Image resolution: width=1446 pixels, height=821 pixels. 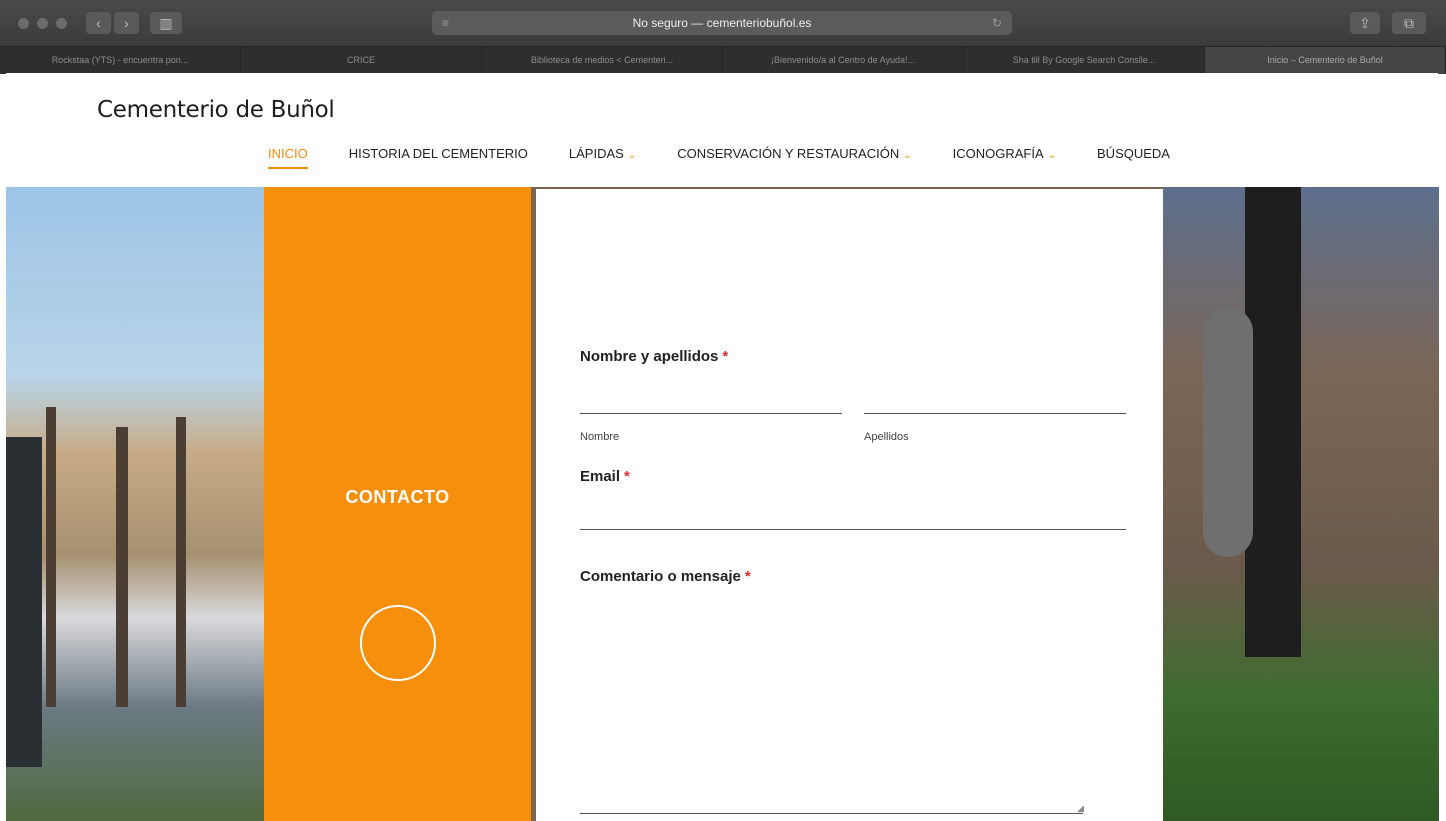 What do you see at coordinates (1228, 432) in the screenshot?
I see `stone-sculpture` at bounding box center [1228, 432].